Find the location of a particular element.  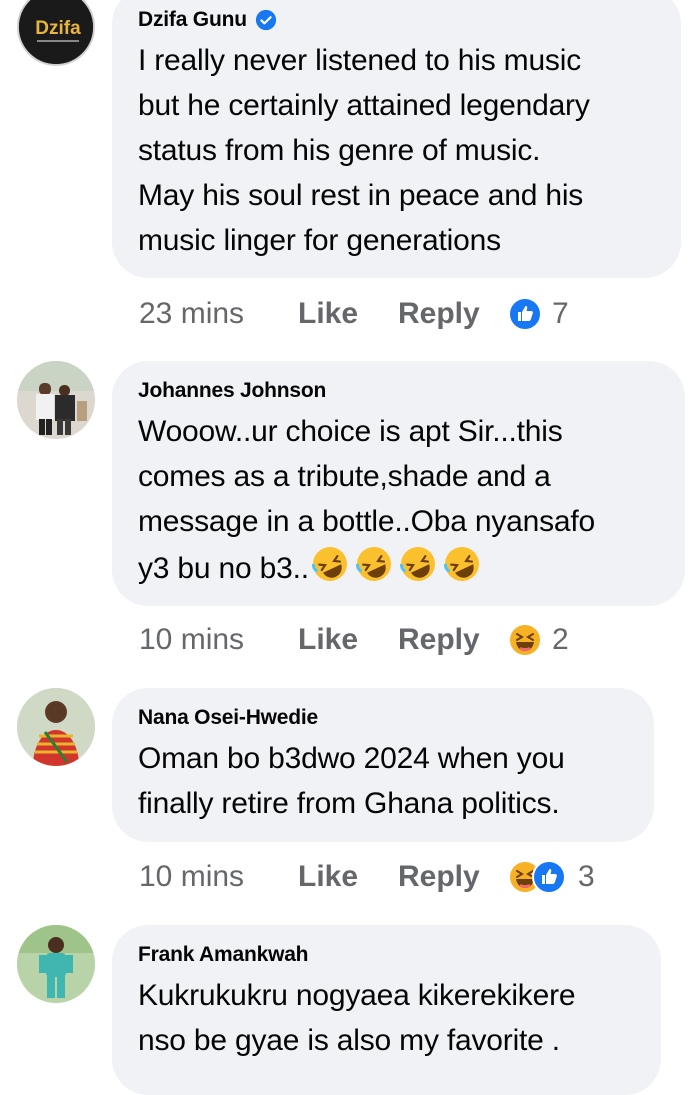

comment-actions: 10 mins Like Reply 3 is located at coordinates (367, 877).